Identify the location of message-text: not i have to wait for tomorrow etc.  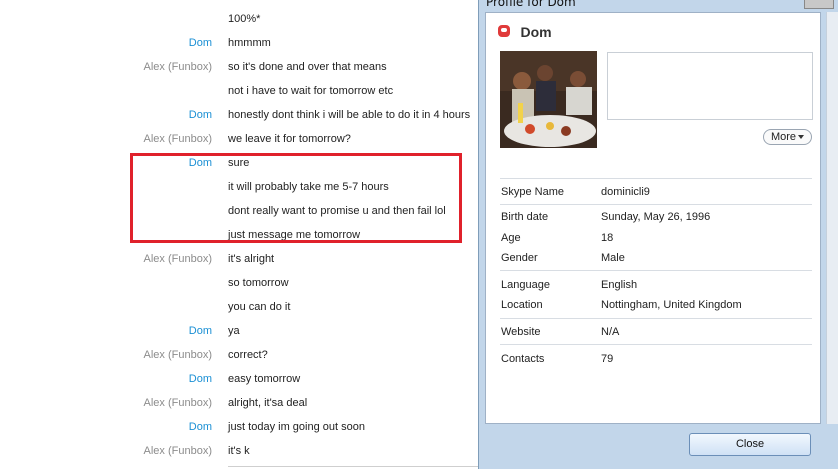
(311, 91).